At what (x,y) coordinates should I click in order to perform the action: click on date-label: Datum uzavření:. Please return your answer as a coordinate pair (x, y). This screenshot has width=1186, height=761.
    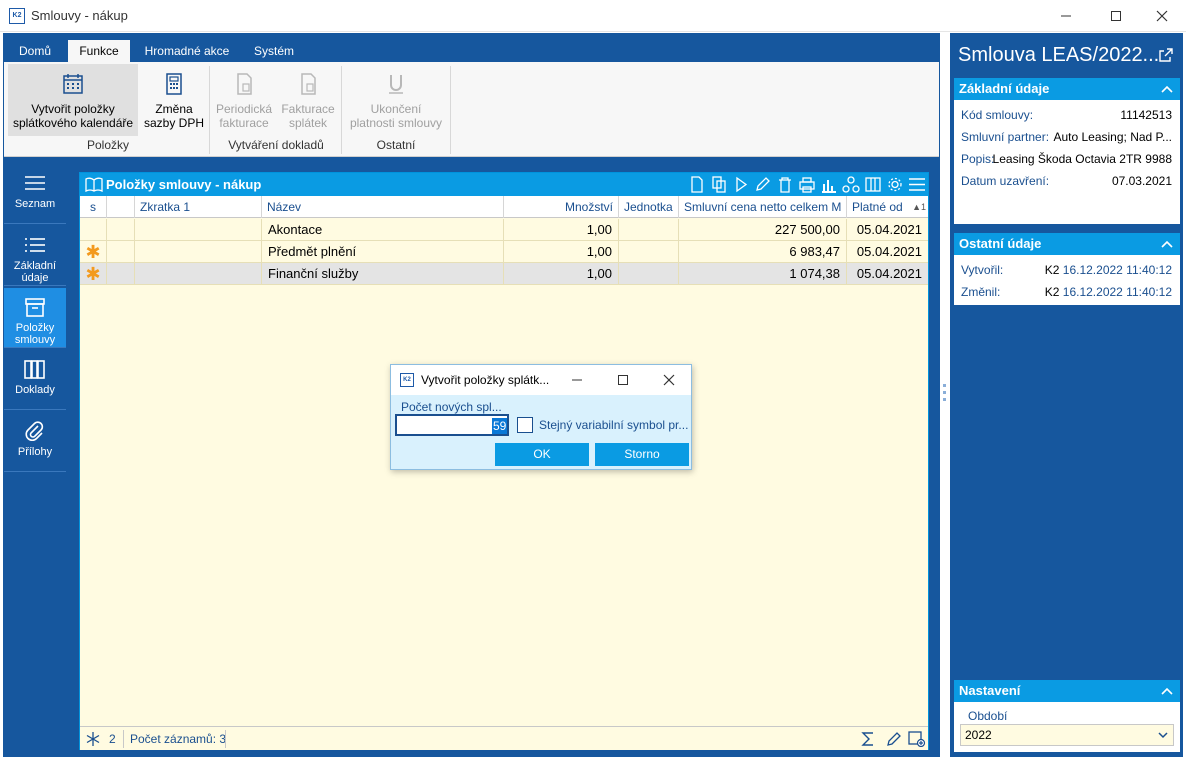
    Looking at the image, I should click on (1005, 181).